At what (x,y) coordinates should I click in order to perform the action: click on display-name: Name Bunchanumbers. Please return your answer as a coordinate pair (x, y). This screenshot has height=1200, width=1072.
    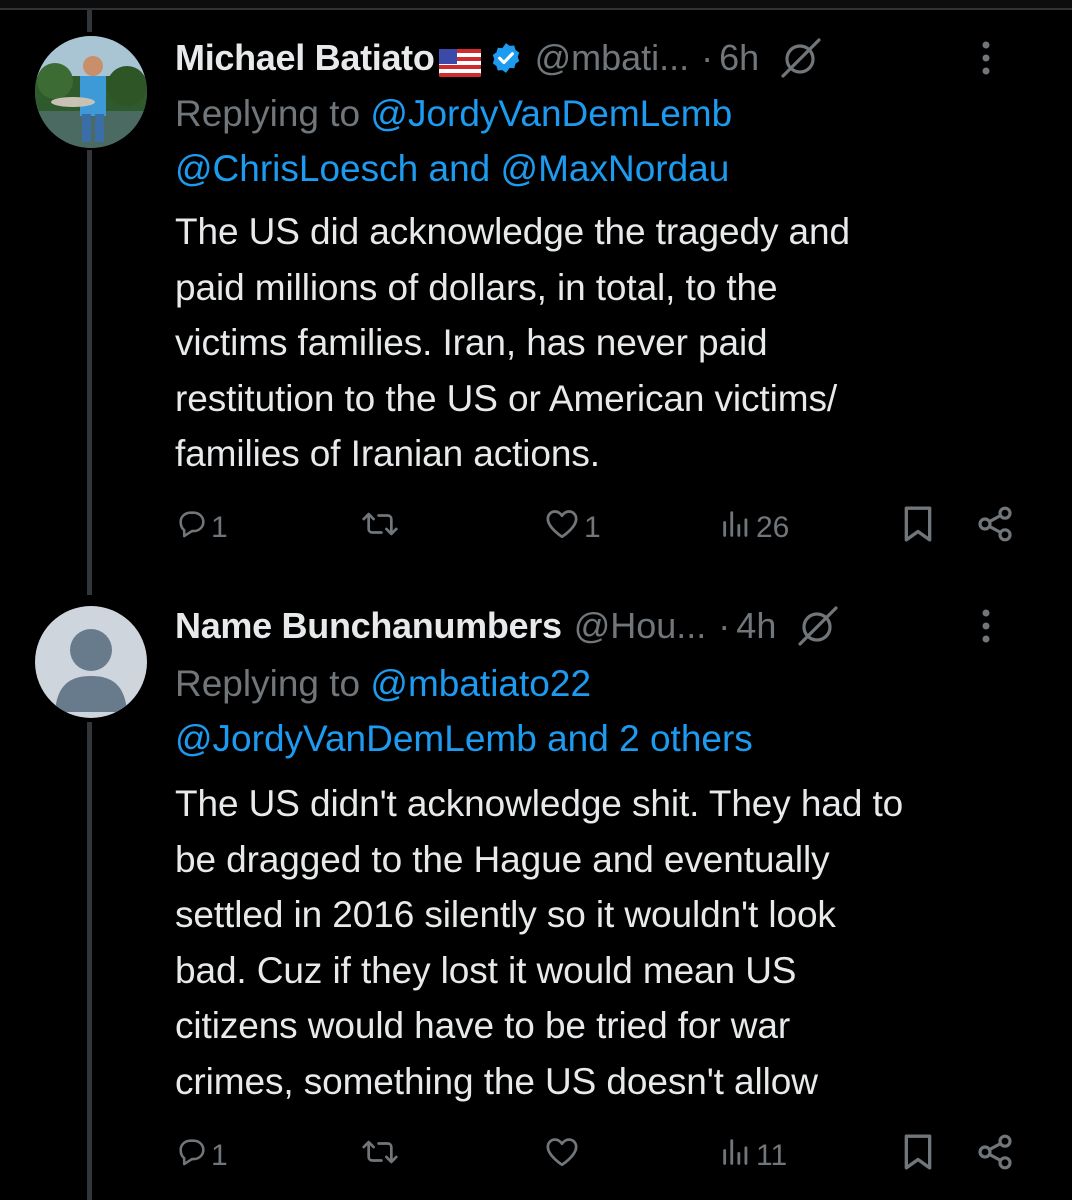
    Looking at the image, I should click on (368, 626).